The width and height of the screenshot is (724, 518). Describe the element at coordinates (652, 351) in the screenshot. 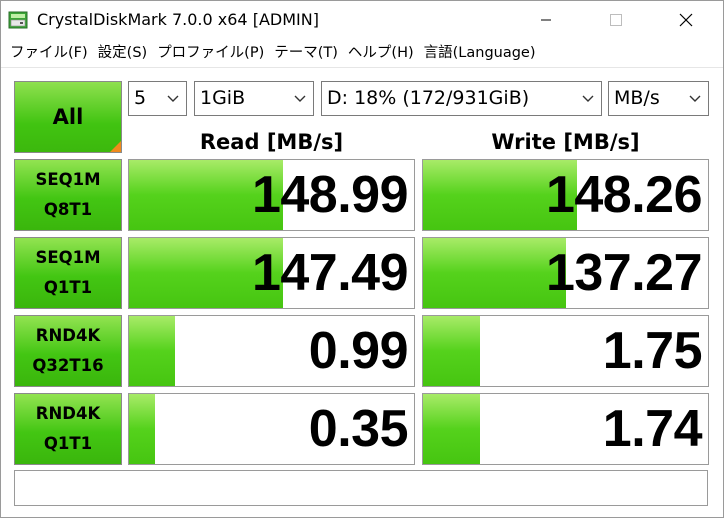

I see `write-value: 1.75` at that location.